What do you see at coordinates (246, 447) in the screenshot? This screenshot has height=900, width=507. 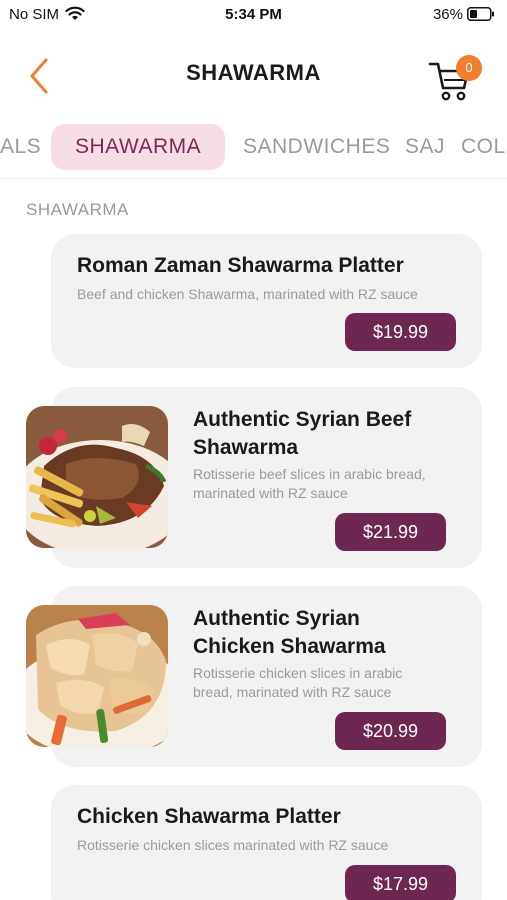 I see `item-name-line2: Shawarma` at bounding box center [246, 447].